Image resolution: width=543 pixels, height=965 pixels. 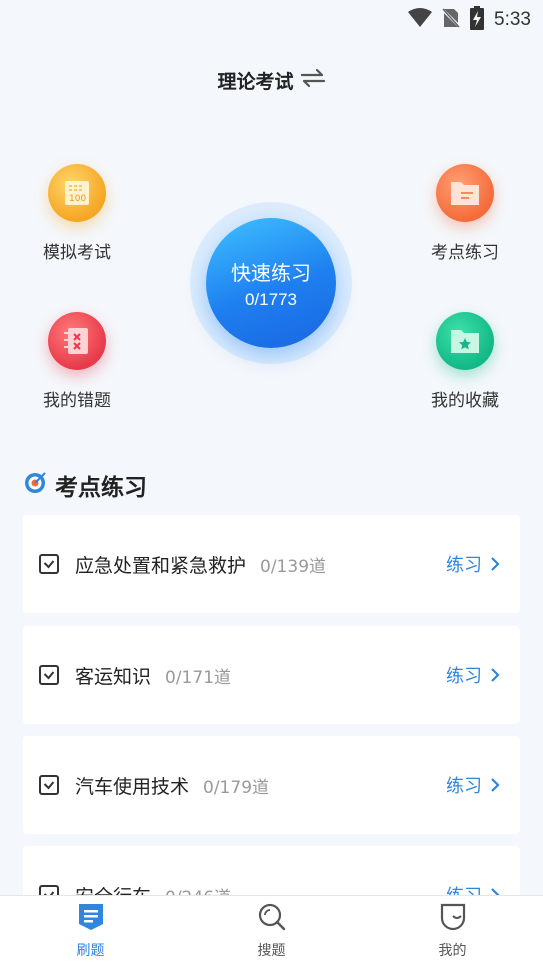 What do you see at coordinates (293, 566) in the screenshot?
I see `list-item-count: 0/139道` at bounding box center [293, 566].